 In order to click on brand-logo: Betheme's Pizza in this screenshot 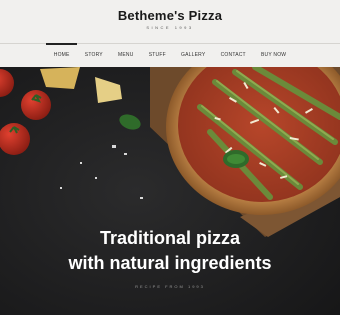, I will do `click(170, 15)`.